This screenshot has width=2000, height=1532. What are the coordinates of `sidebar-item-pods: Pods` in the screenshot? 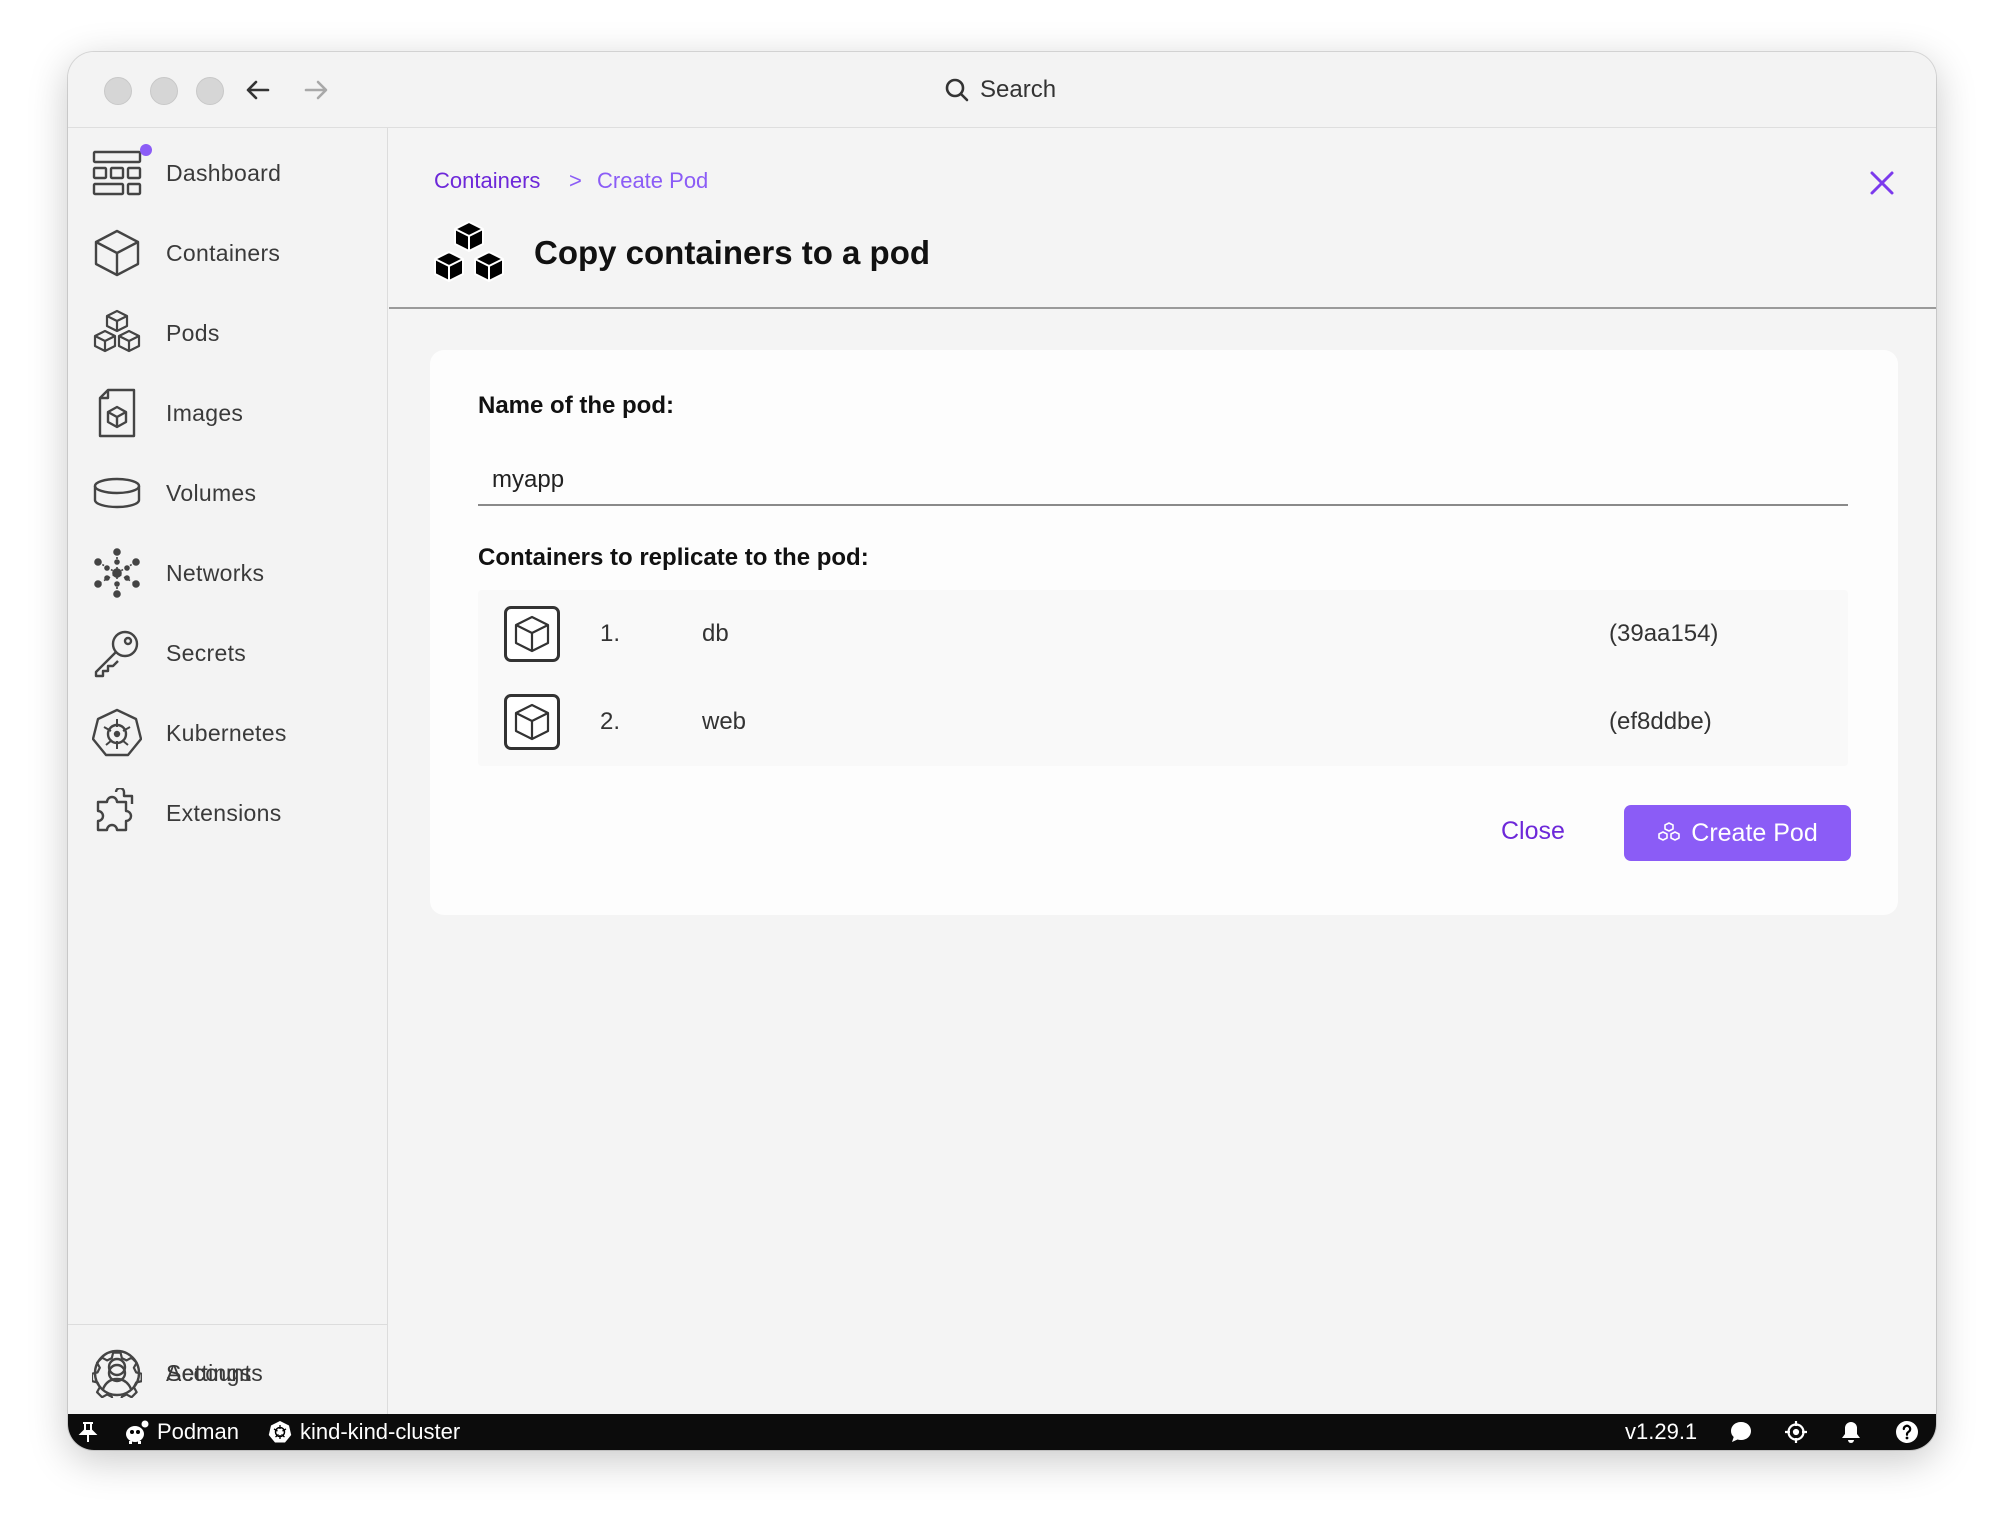 It's located at (232, 333).